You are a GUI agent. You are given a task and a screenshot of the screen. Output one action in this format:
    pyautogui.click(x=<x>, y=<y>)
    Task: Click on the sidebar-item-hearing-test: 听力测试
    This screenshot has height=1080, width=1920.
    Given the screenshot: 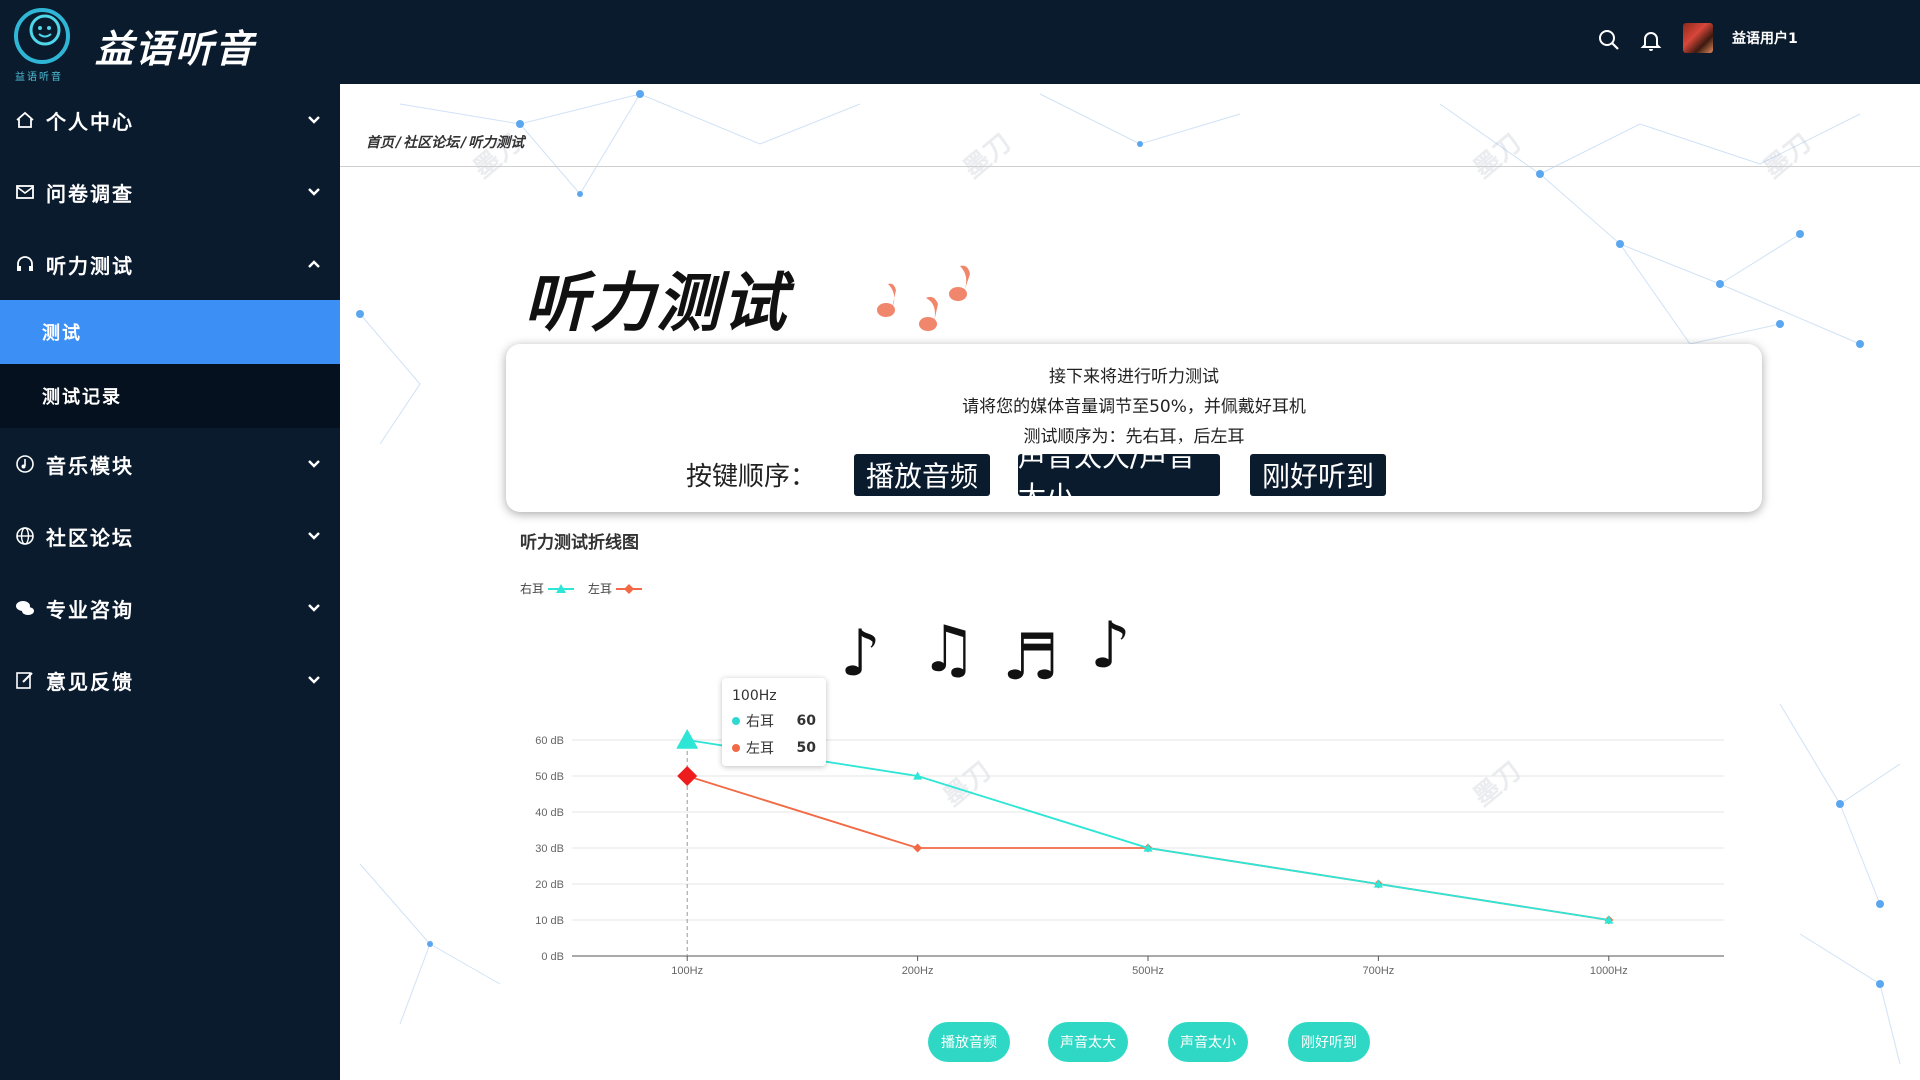 What is the action you would take?
    pyautogui.click(x=170, y=264)
    